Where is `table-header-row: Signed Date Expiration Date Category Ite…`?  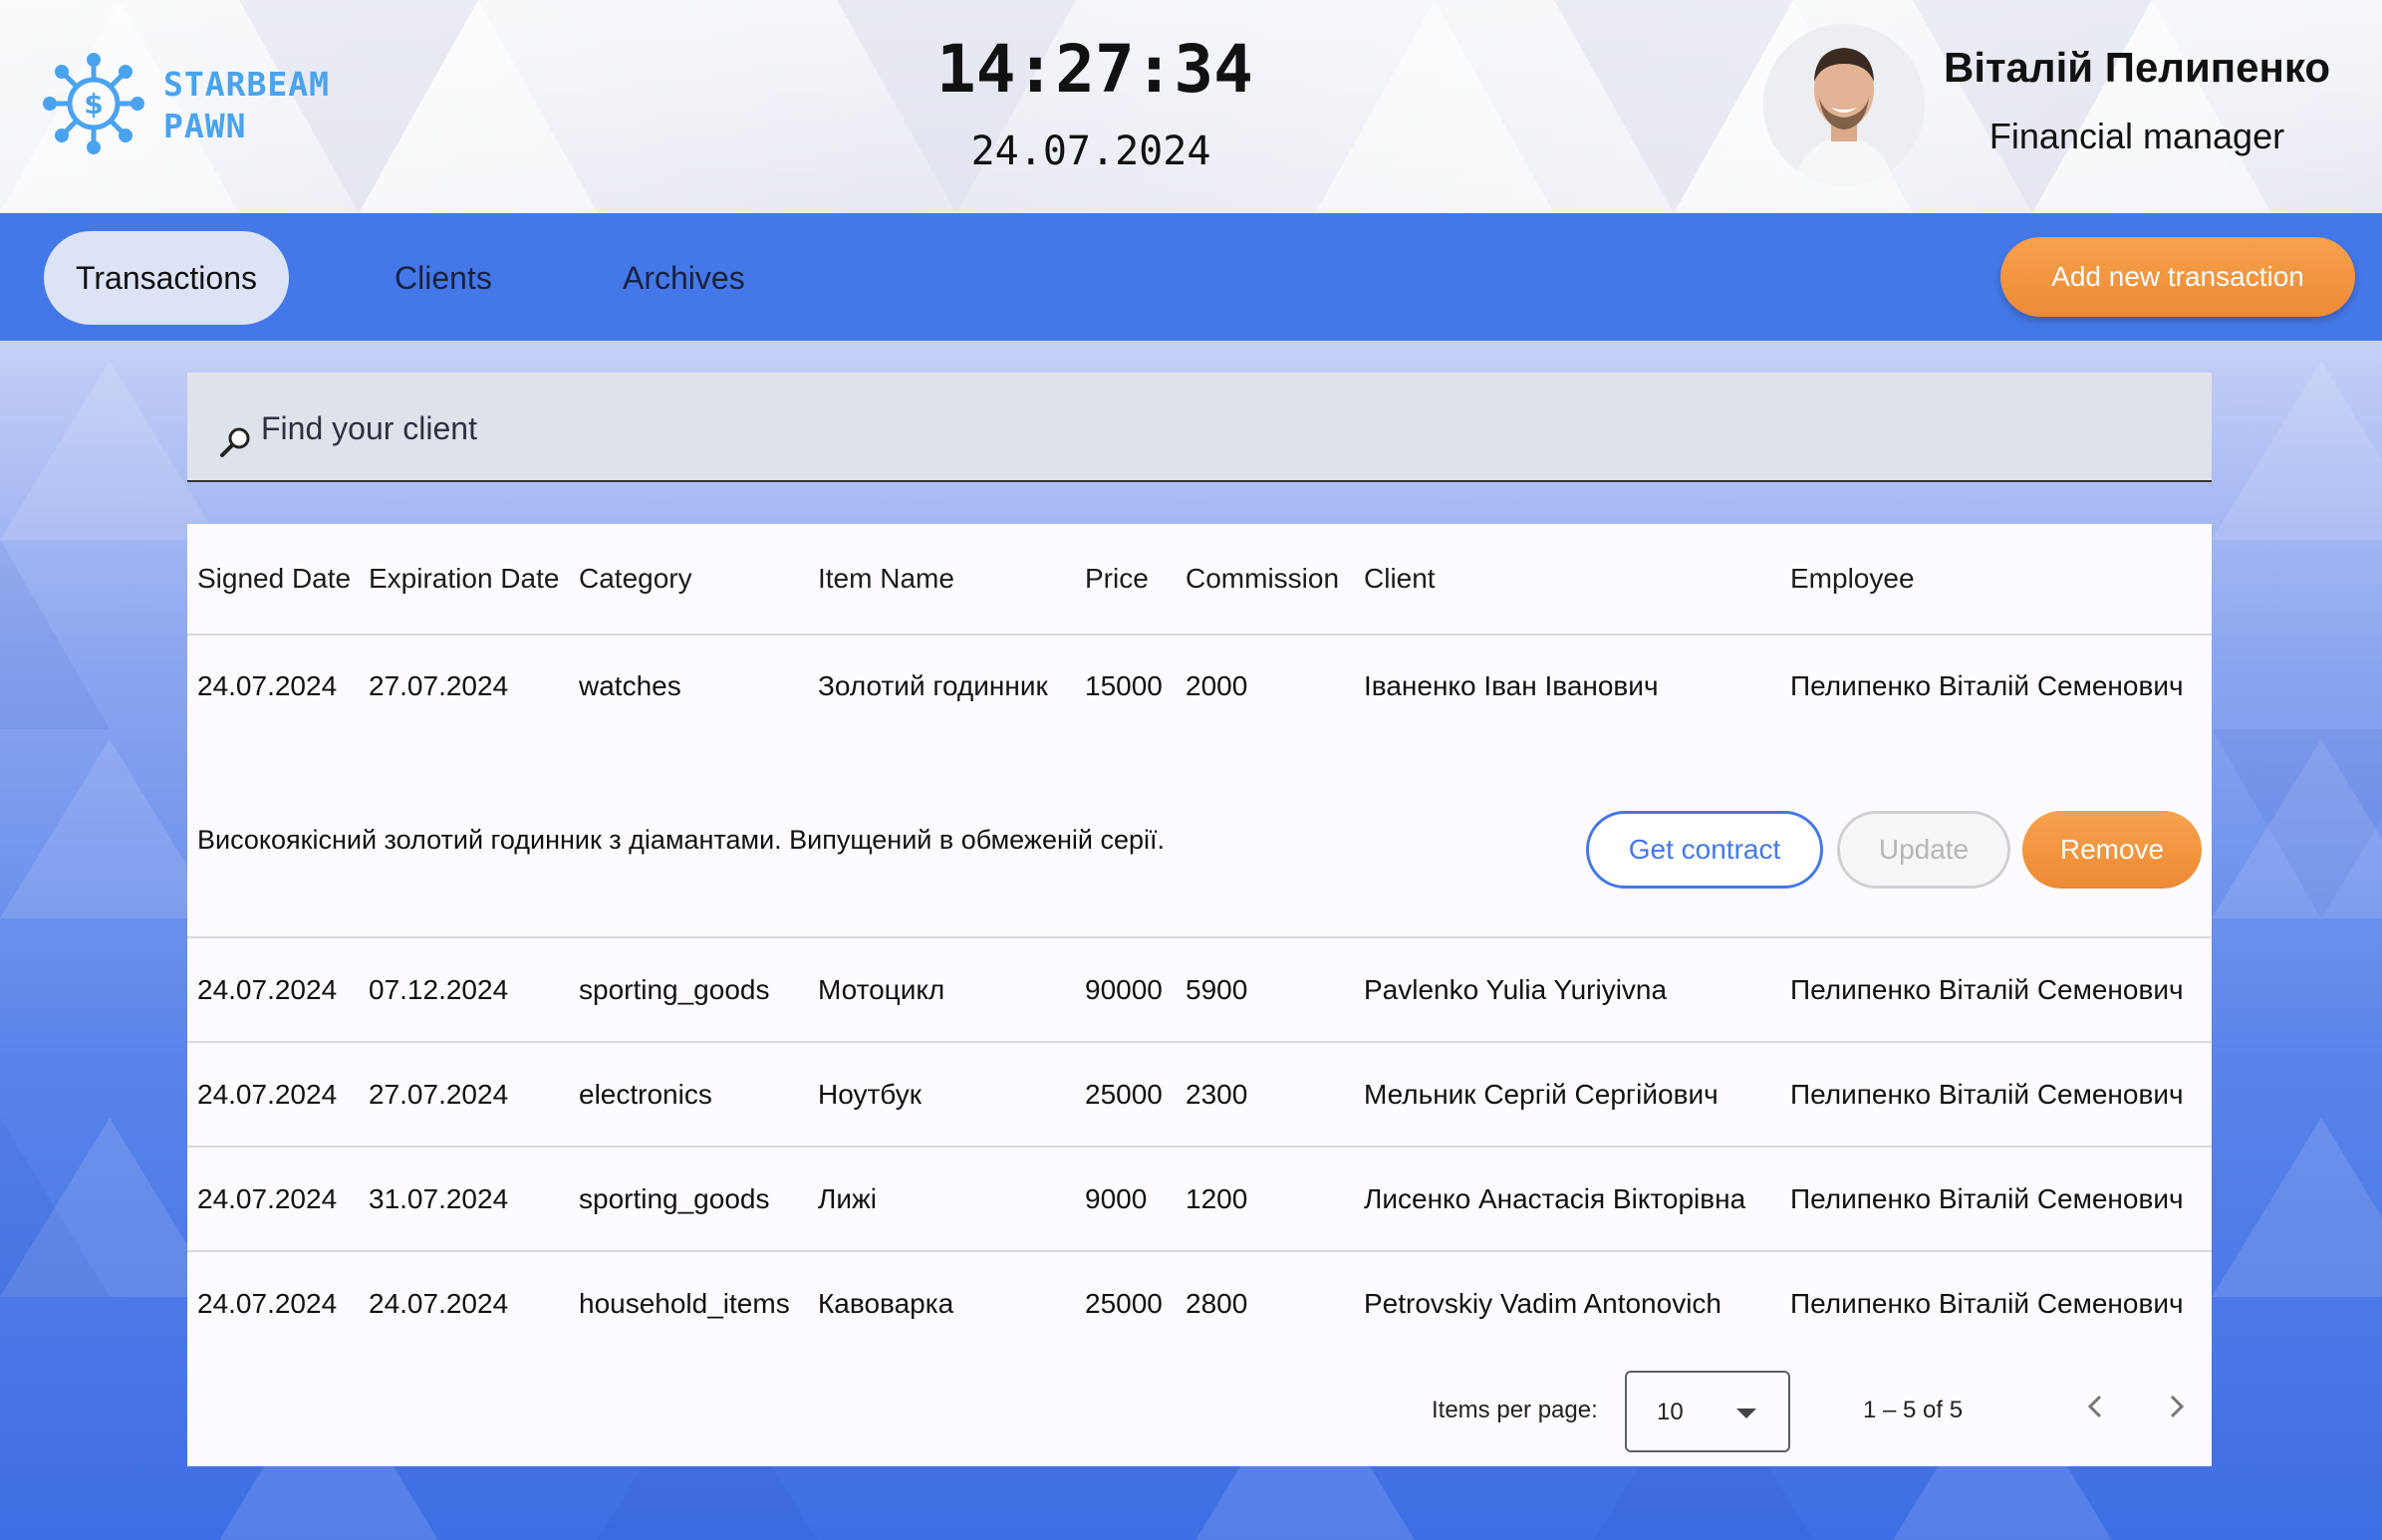 table-header-row: Signed Date Expiration Date Category Ite… is located at coordinates (1199, 580).